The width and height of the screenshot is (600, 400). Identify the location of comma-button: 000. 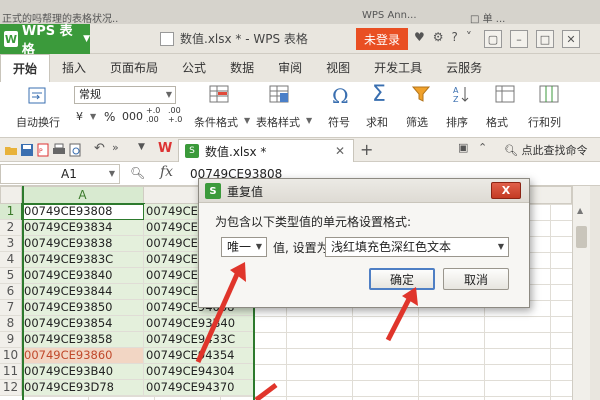
(132, 116).